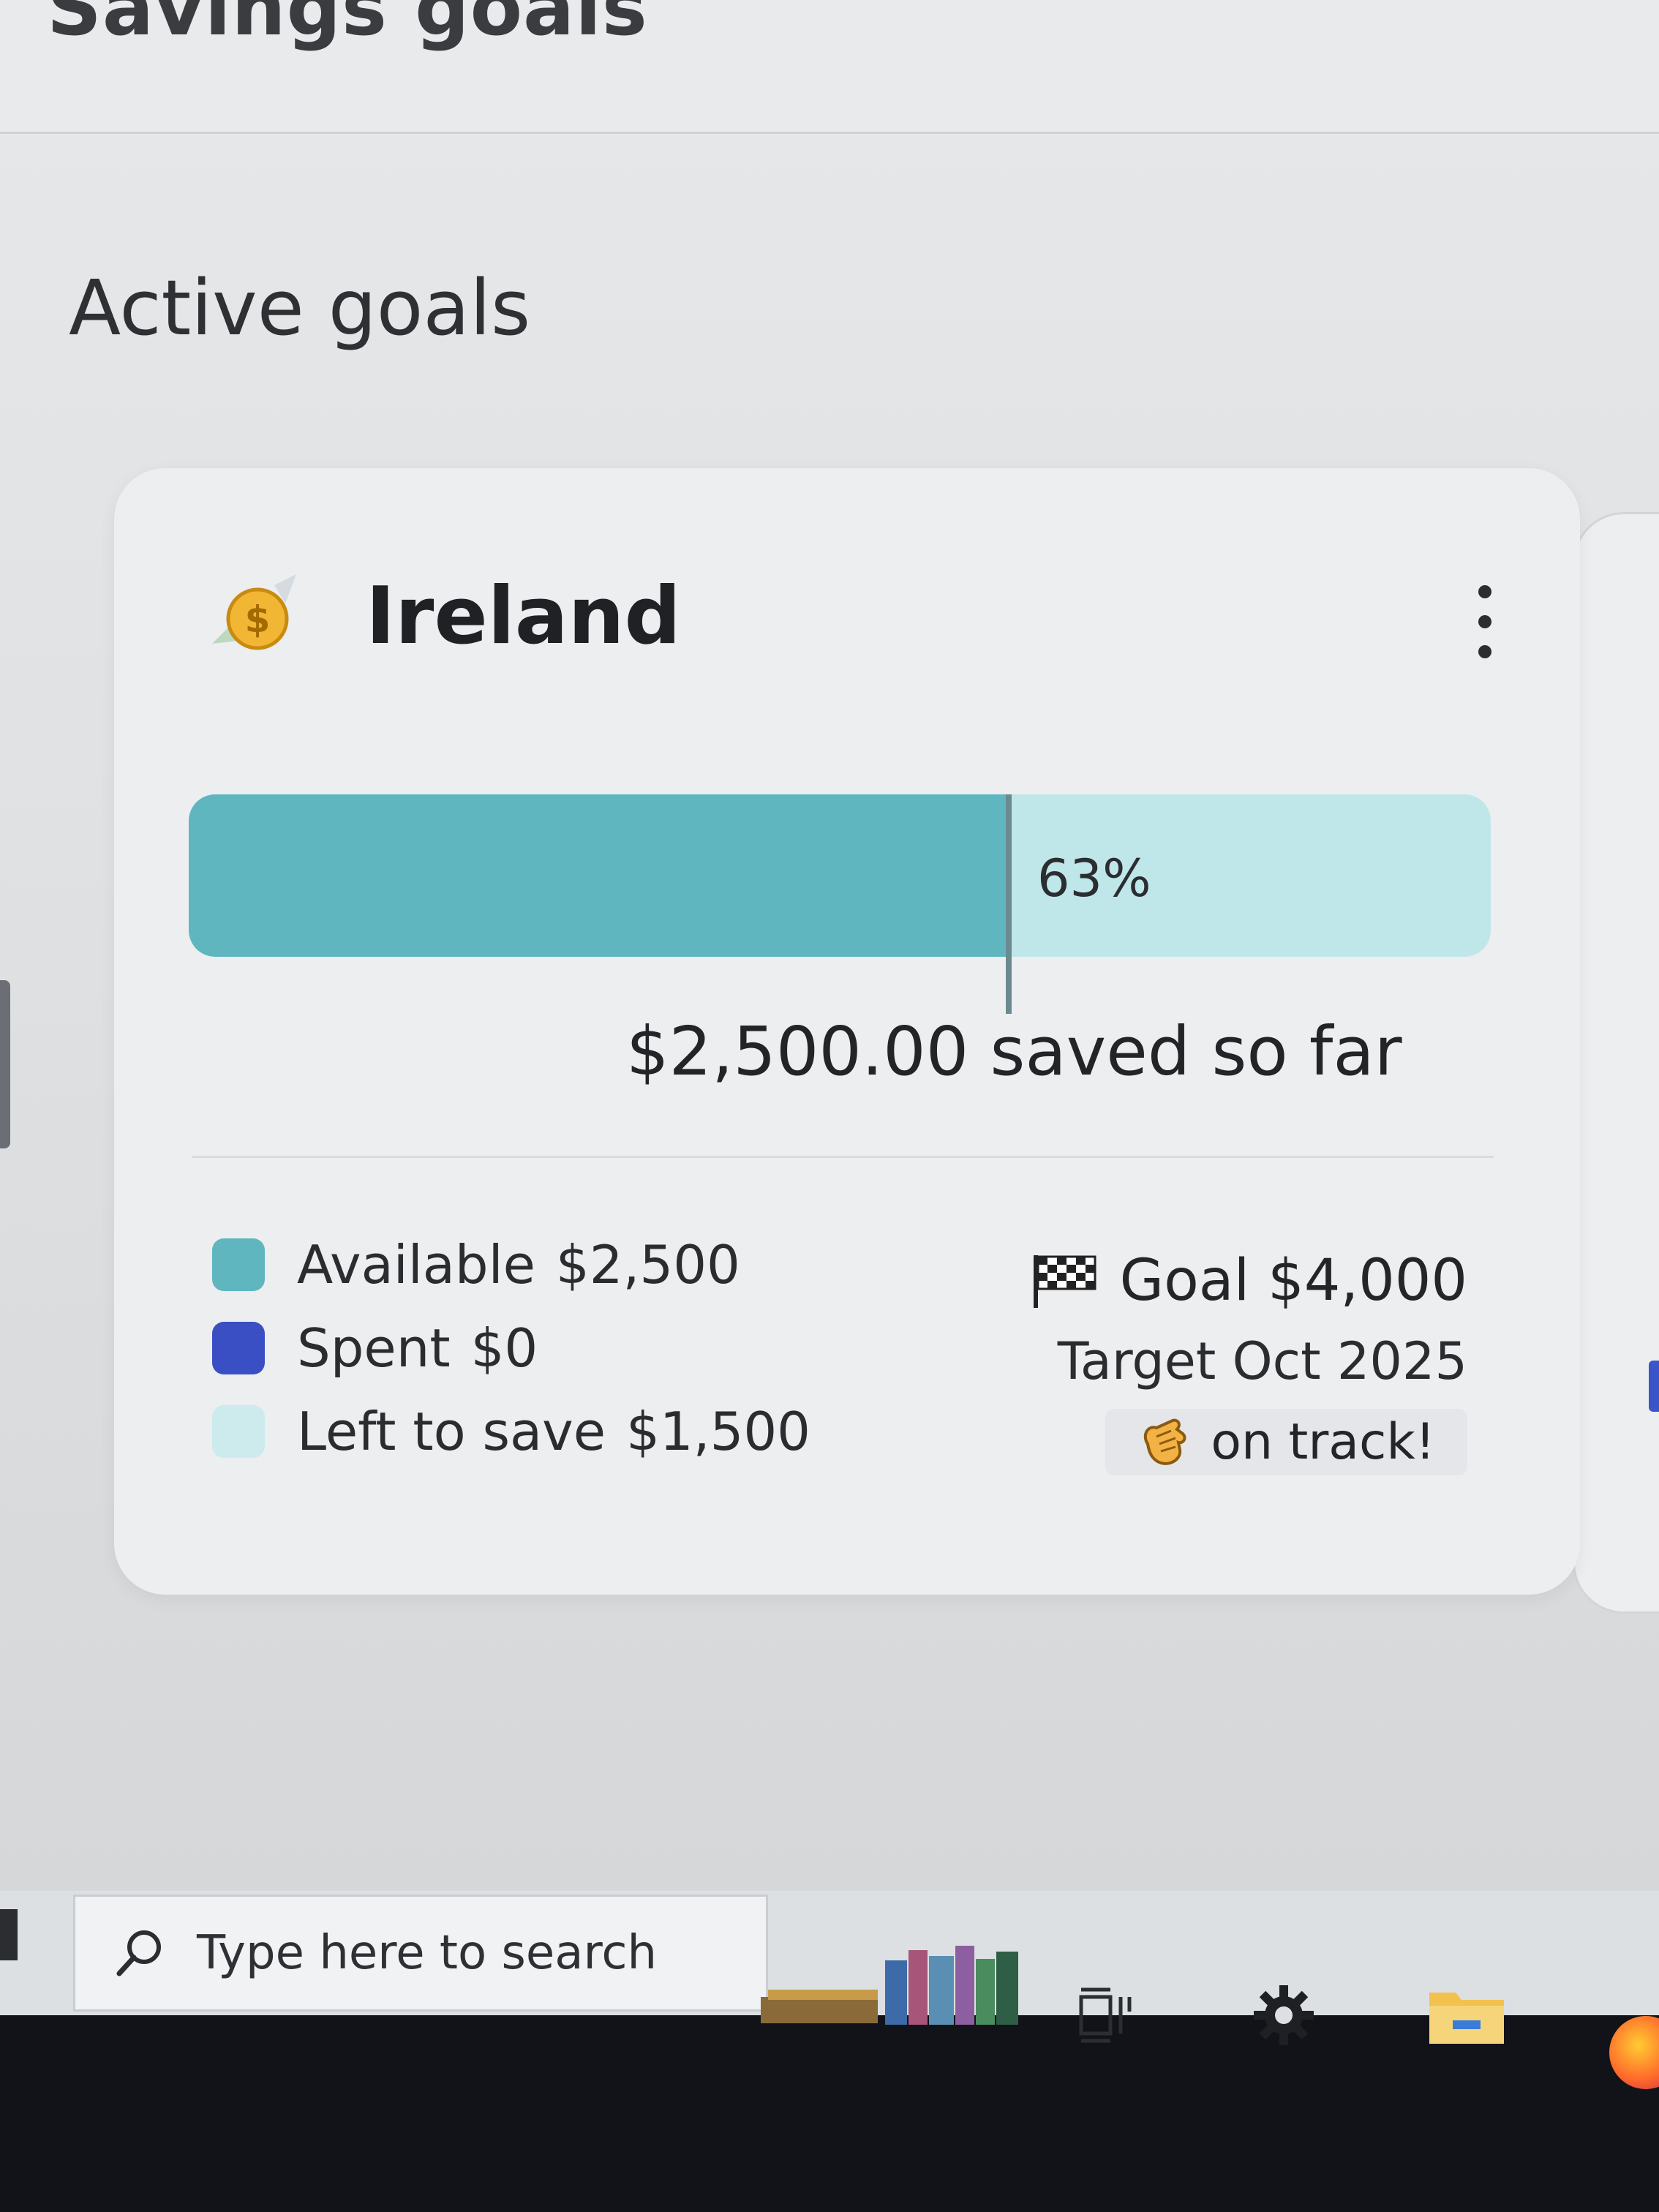 This screenshot has width=1659, height=2212. What do you see at coordinates (1616, 1063) in the screenshot?
I see `next-goal-card` at bounding box center [1616, 1063].